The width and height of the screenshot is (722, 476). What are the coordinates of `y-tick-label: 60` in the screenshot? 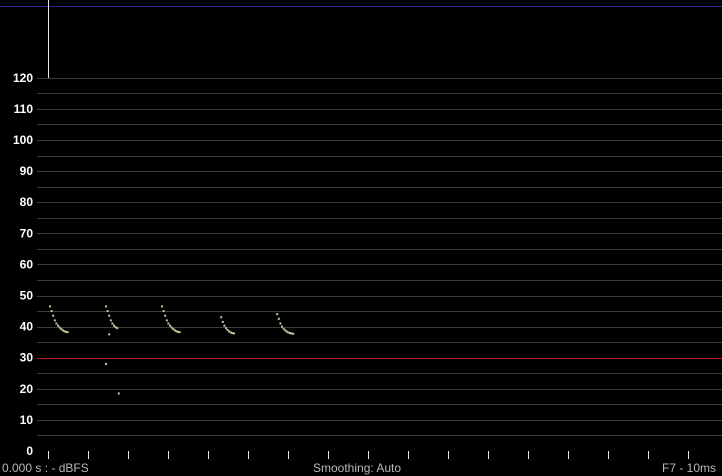 It's located at (27, 264).